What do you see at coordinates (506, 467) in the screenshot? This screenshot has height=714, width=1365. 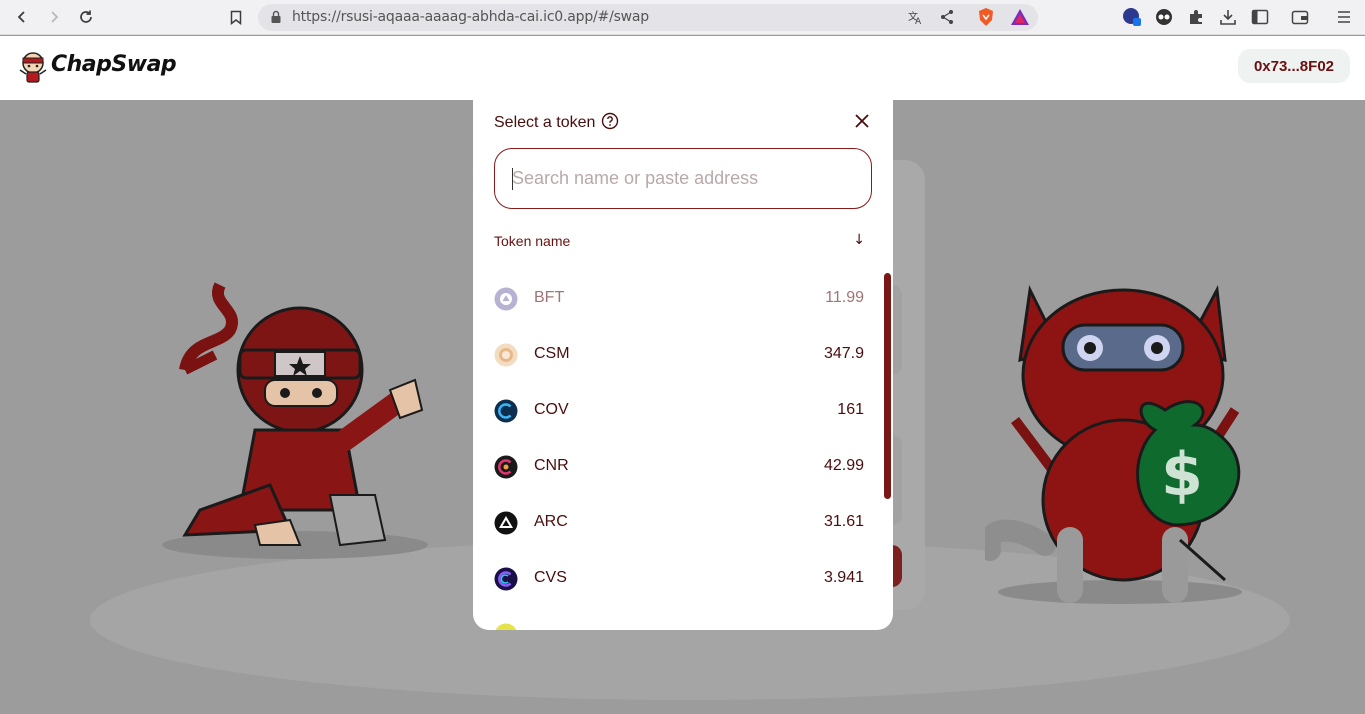 I see `cnr-token-icon` at bounding box center [506, 467].